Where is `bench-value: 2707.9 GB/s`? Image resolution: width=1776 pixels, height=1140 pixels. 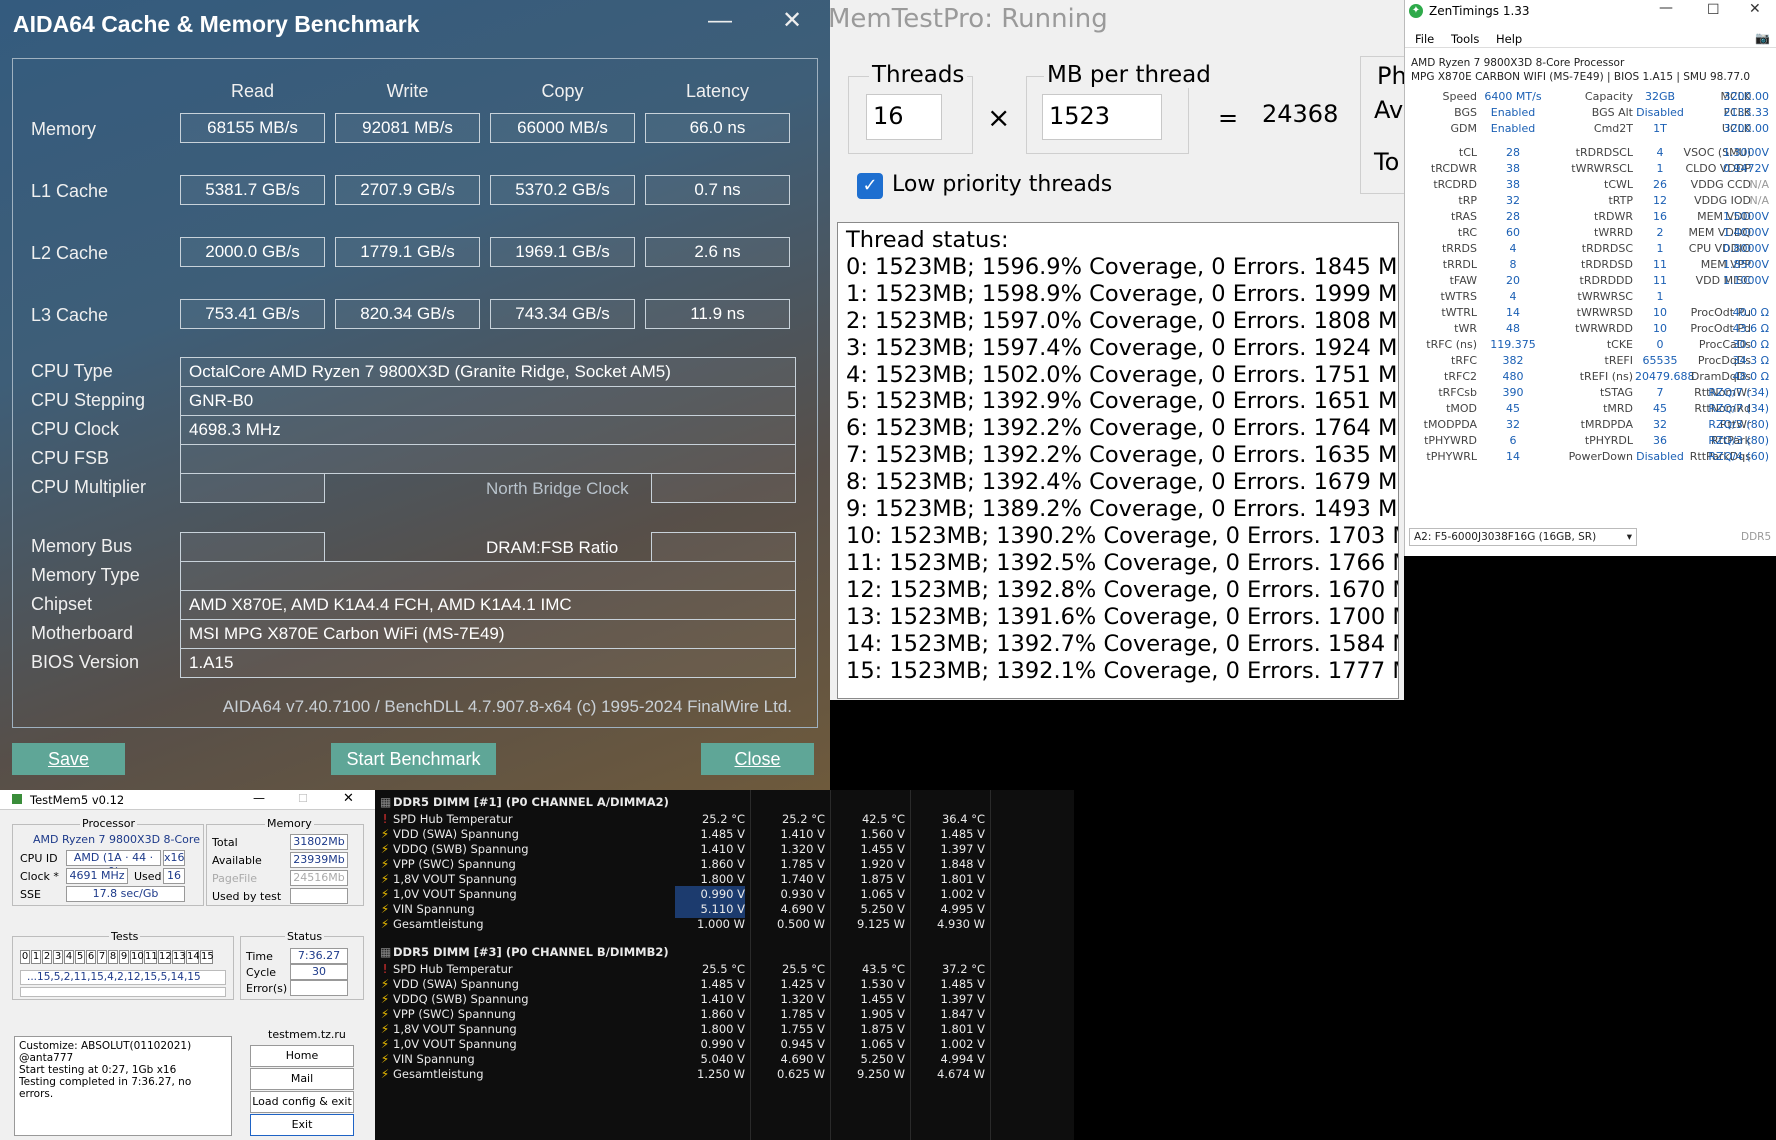 bench-value: 2707.9 GB/s is located at coordinates (407, 190).